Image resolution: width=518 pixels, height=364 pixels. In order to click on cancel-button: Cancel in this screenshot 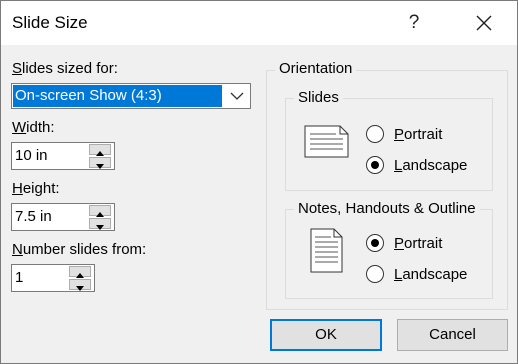, I will do `click(452, 335)`.